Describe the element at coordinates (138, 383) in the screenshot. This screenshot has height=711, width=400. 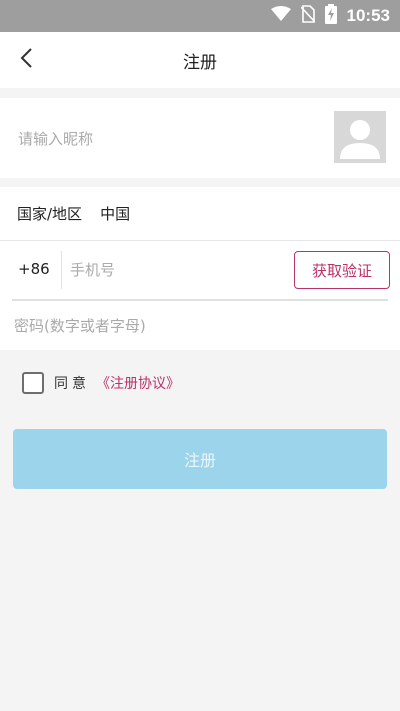
I see `agreement-link: 《注册协议》` at that location.